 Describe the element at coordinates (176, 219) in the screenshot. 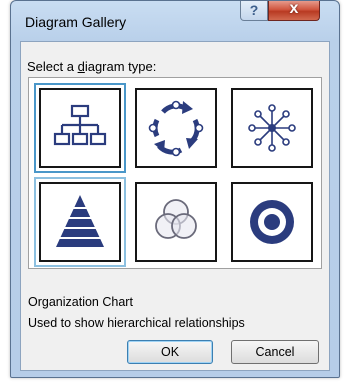

I see `venn-diagram-icon` at that location.